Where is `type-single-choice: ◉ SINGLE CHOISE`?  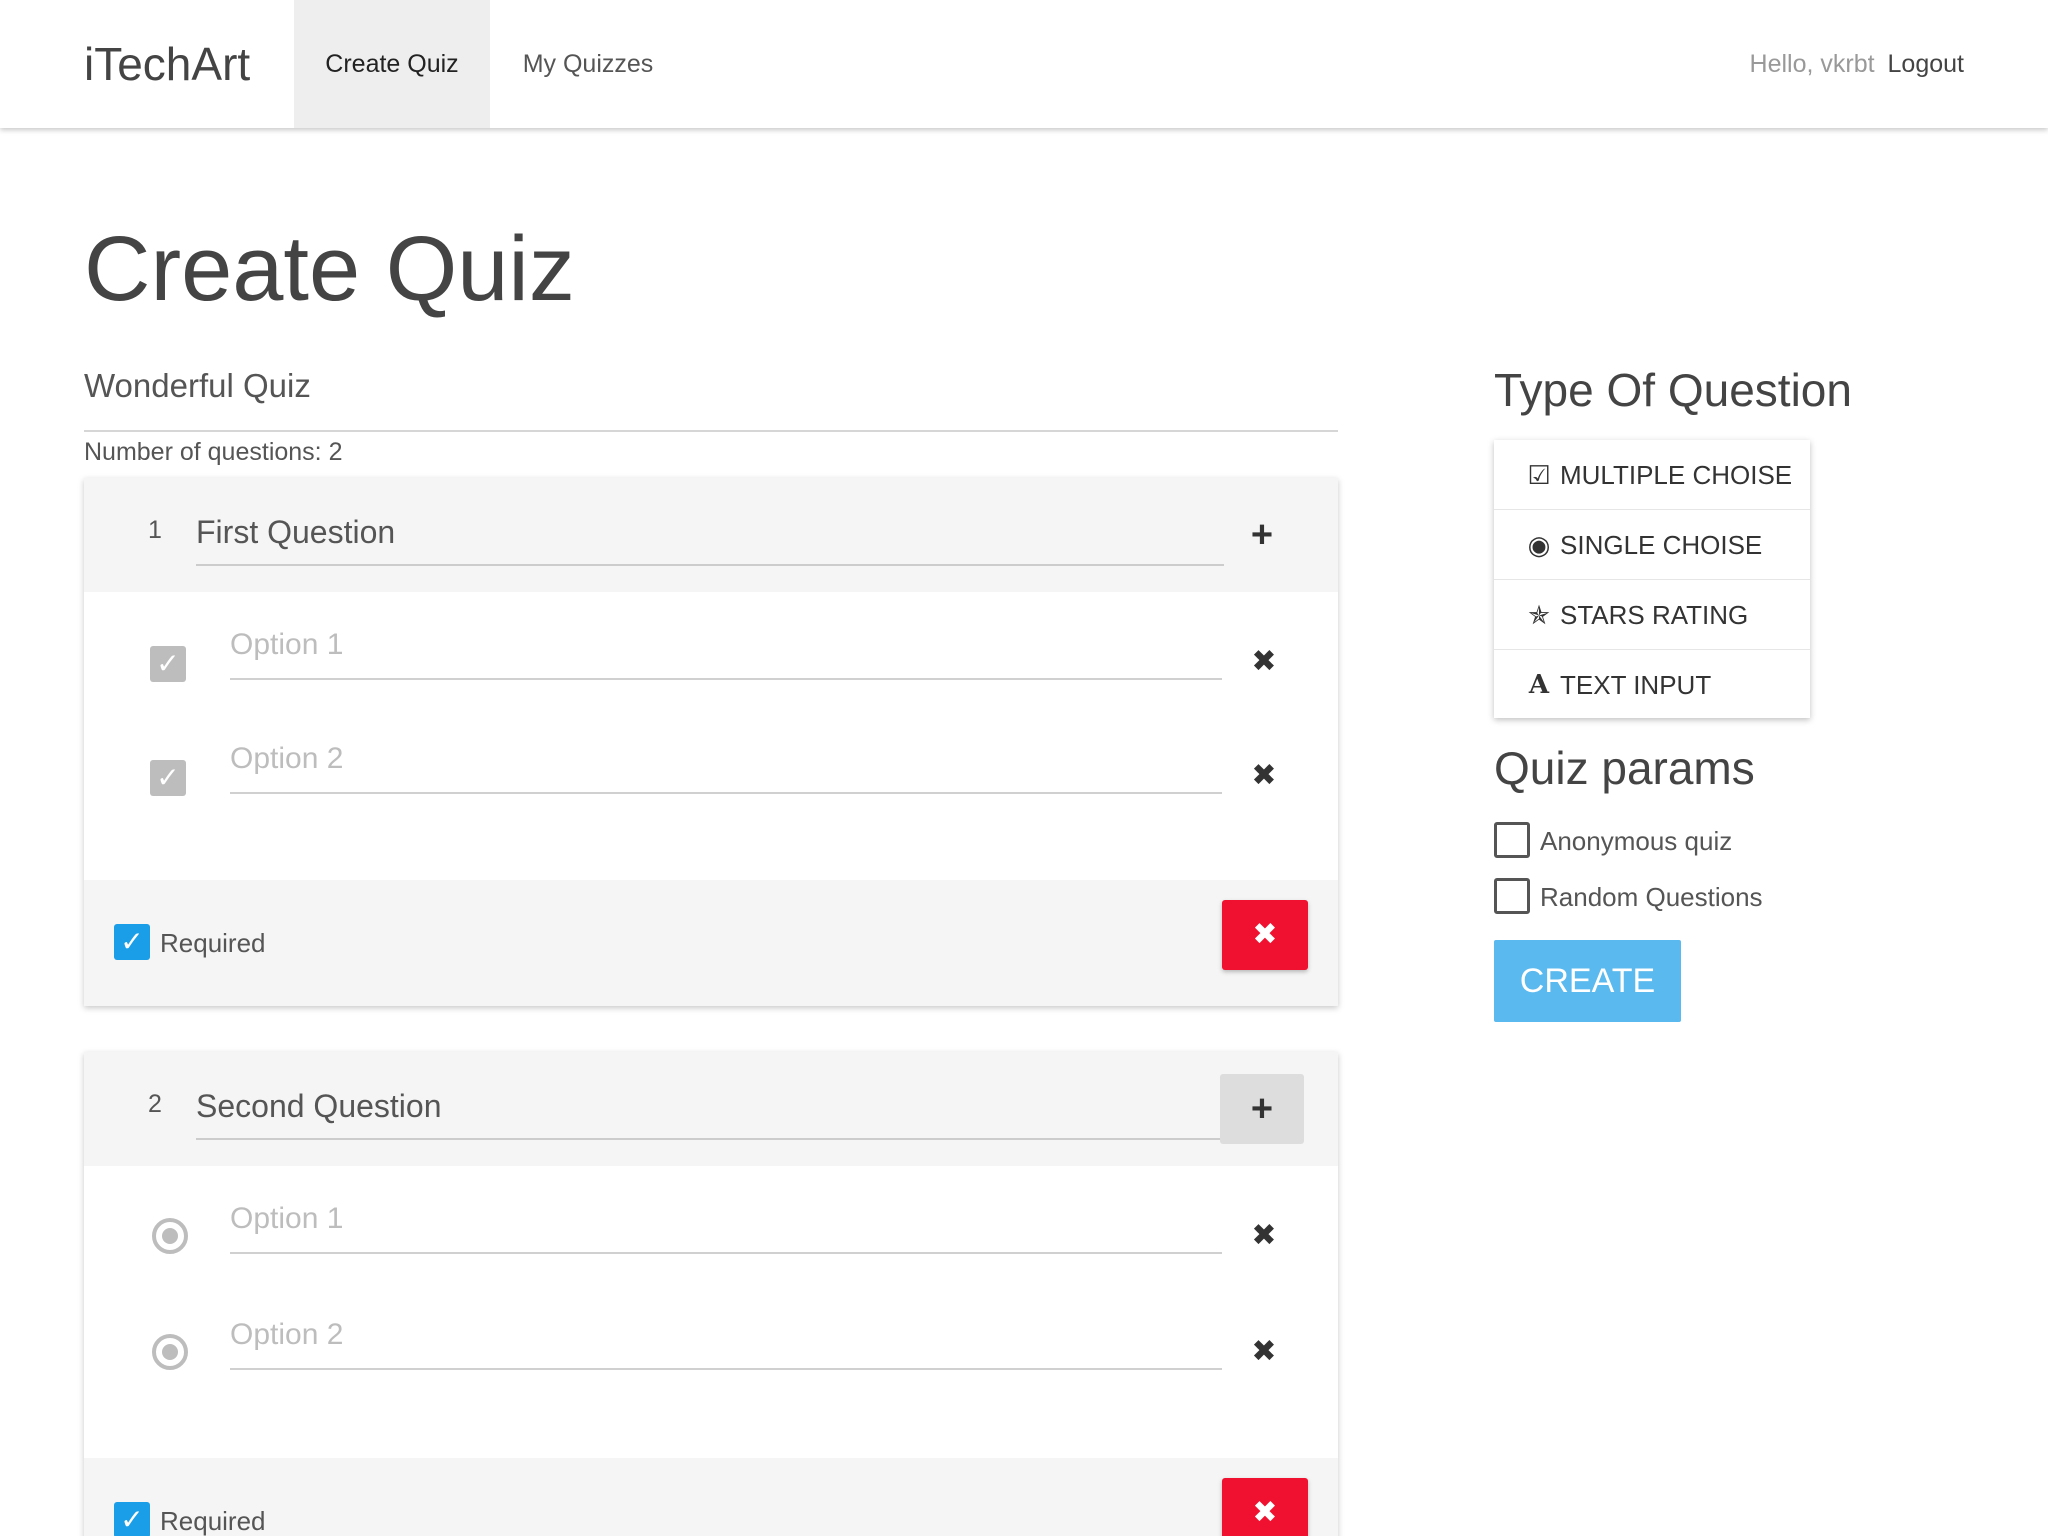 type-single-choice: ◉ SINGLE CHOISE is located at coordinates (1652, 545).